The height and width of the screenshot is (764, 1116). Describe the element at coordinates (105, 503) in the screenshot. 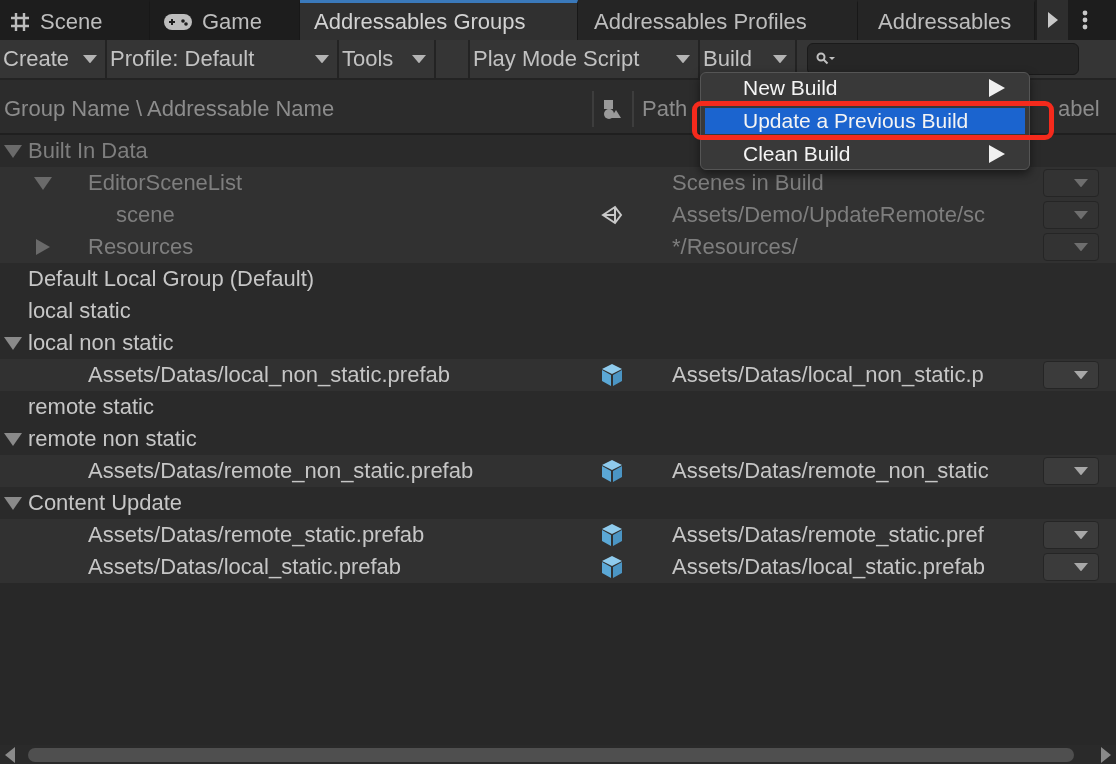

I see `group-name: Content Update` at that location.